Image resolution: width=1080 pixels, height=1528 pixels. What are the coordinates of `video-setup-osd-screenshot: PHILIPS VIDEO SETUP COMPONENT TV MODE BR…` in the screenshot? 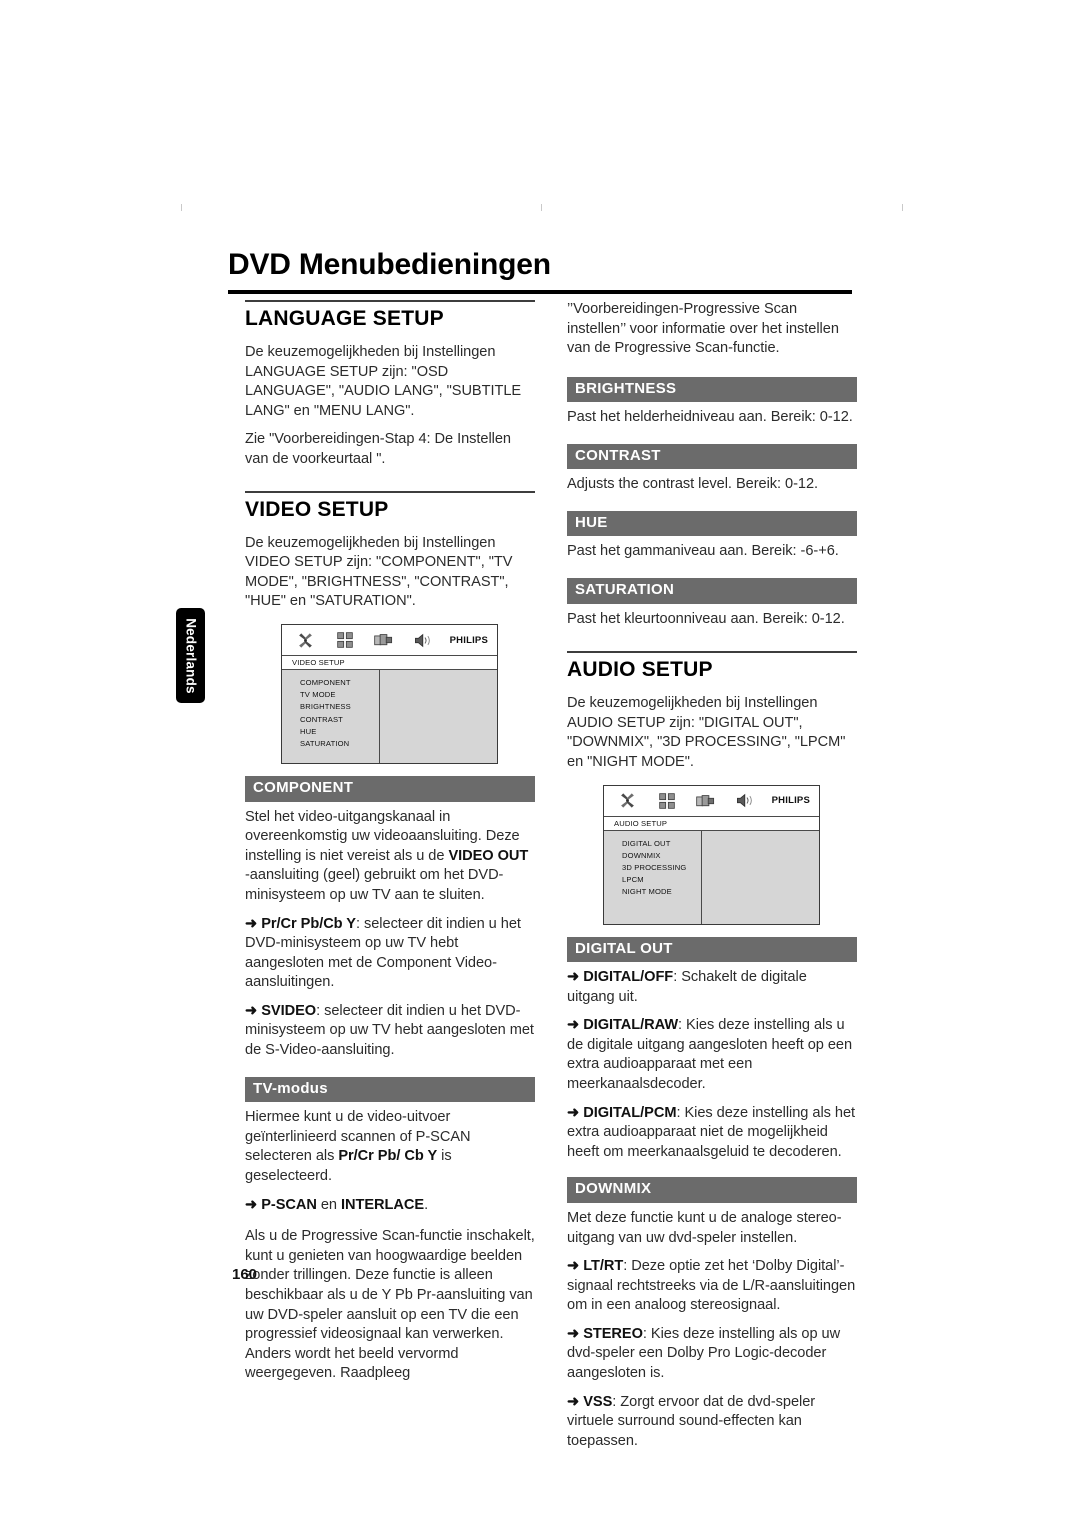 It's located at (389, 694).